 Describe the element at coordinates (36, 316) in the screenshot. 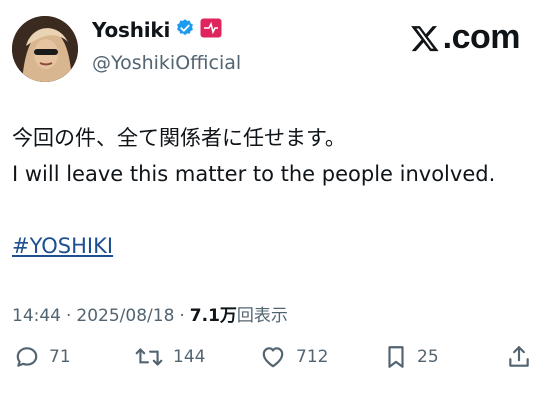

I see `tweet-time: 14:44` at that location.